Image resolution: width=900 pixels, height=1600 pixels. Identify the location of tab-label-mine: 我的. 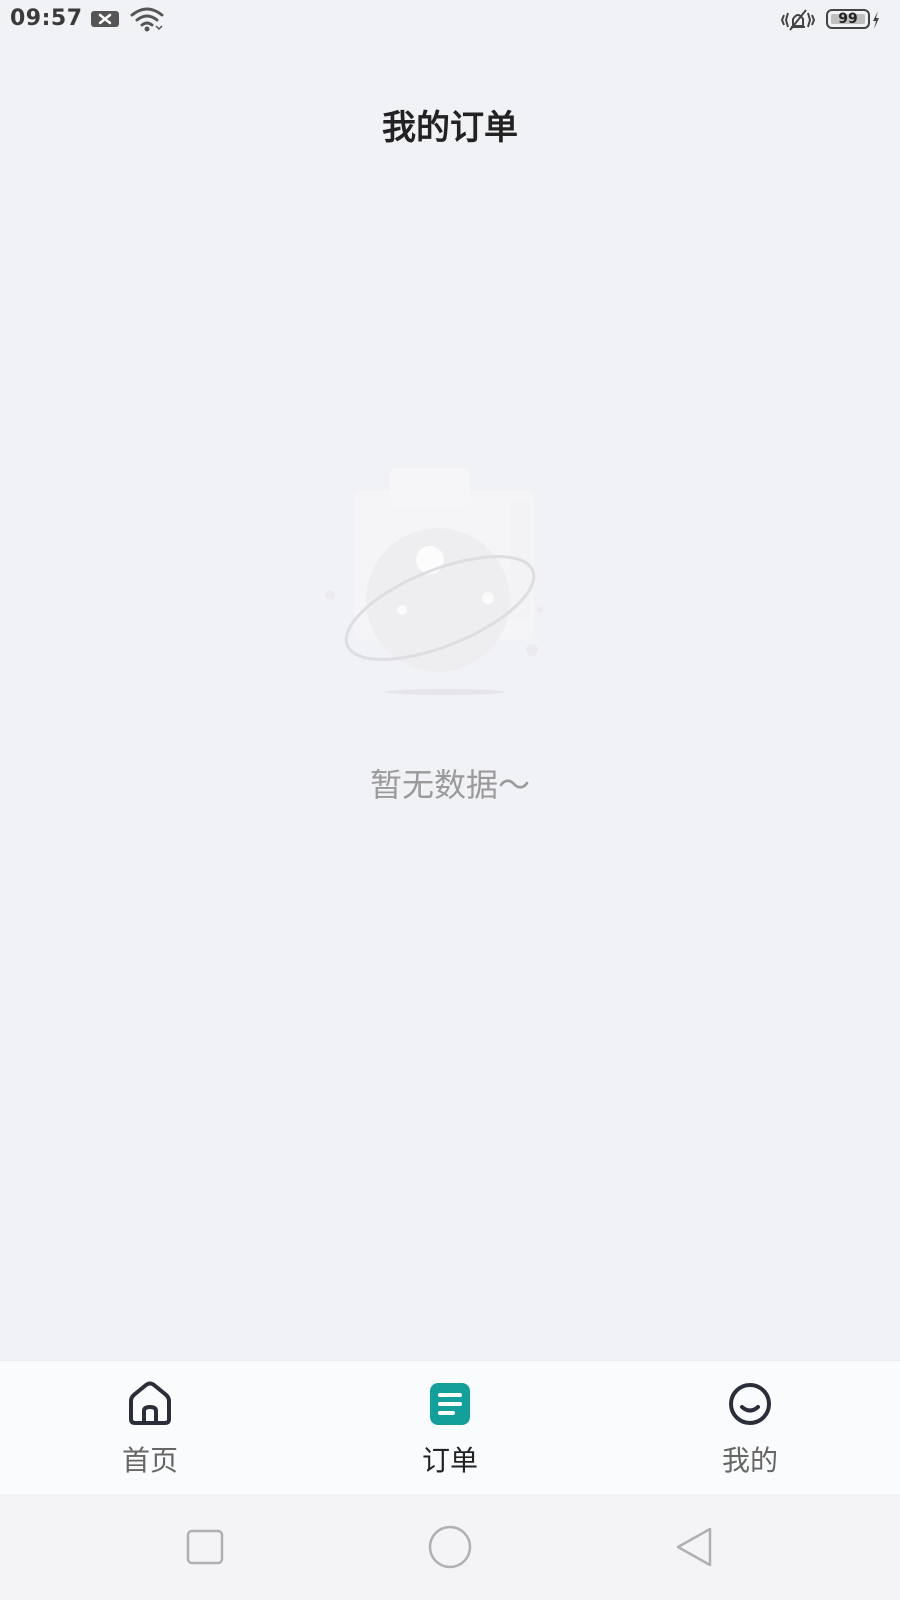
(749, 1460).